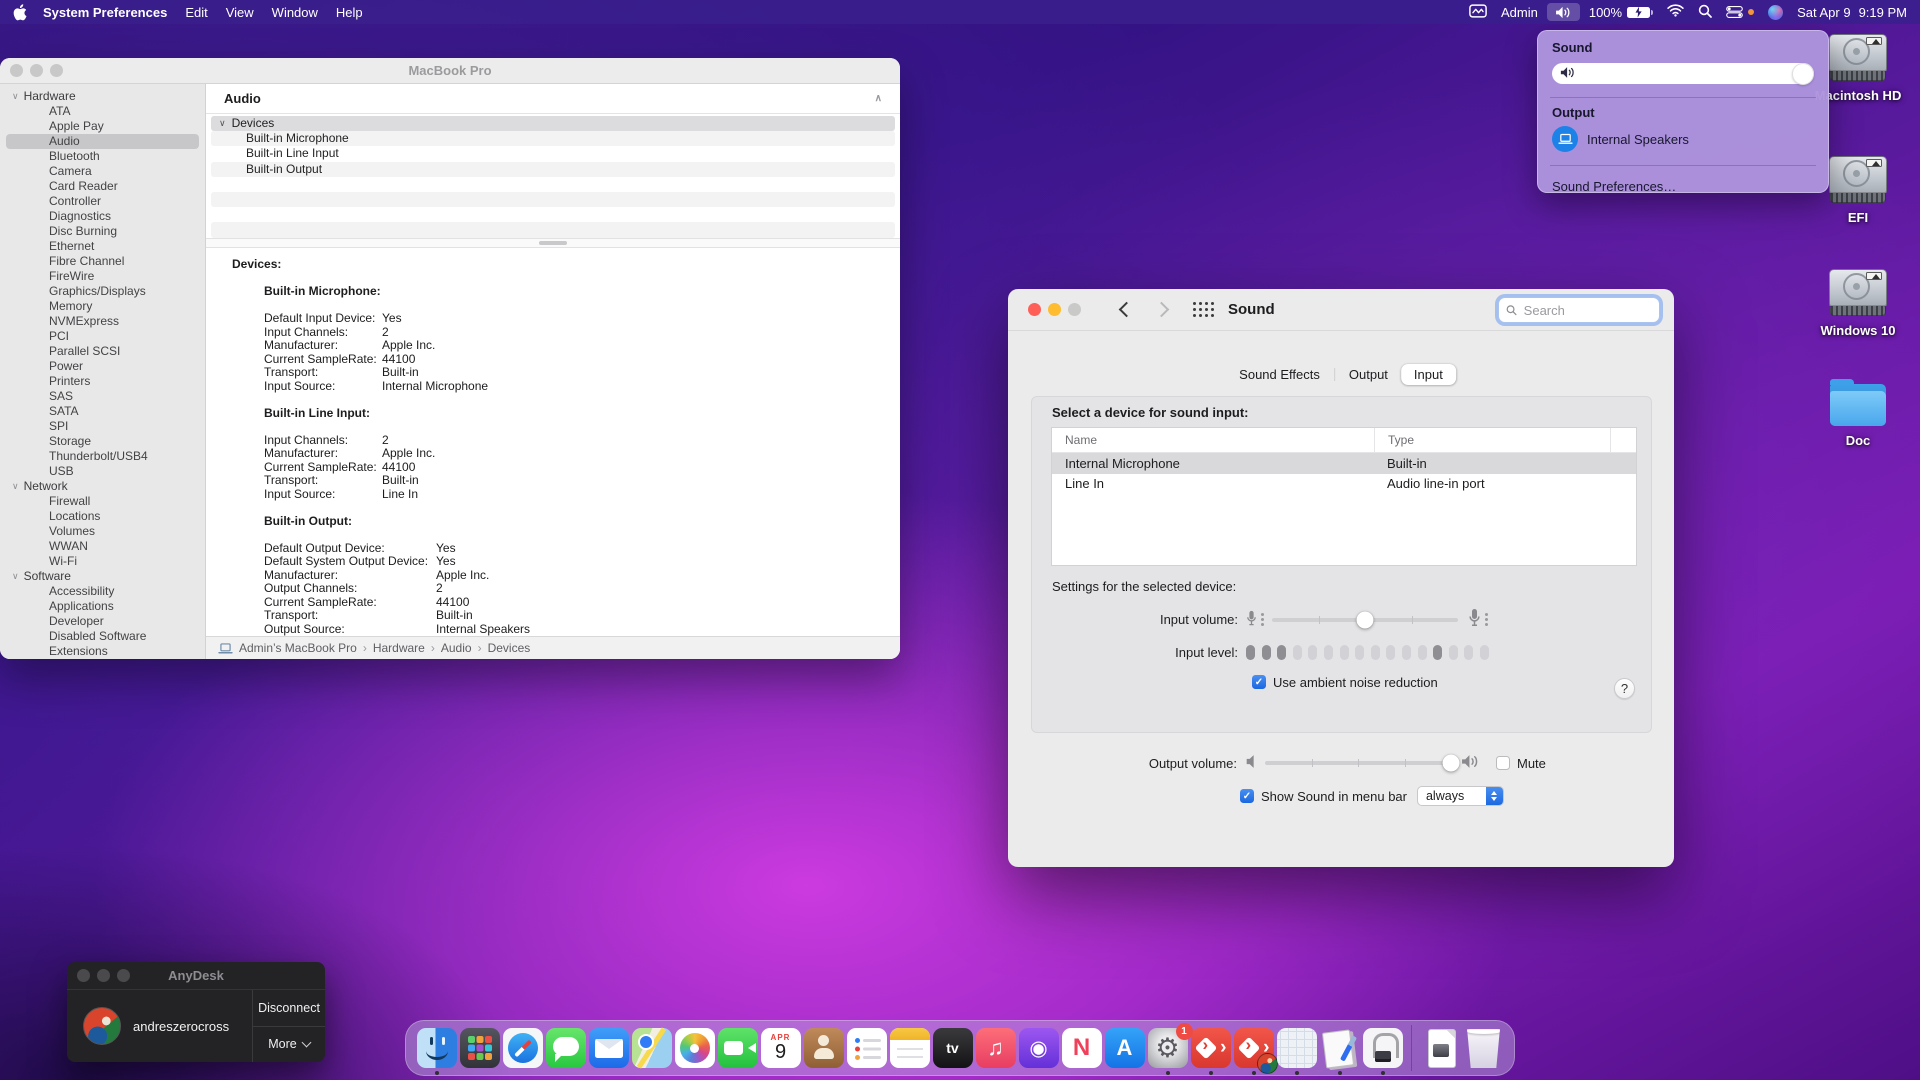  Describe the element at coordinates (1368, 374) in the screenshot. I see `tab-output: Output` at that location.